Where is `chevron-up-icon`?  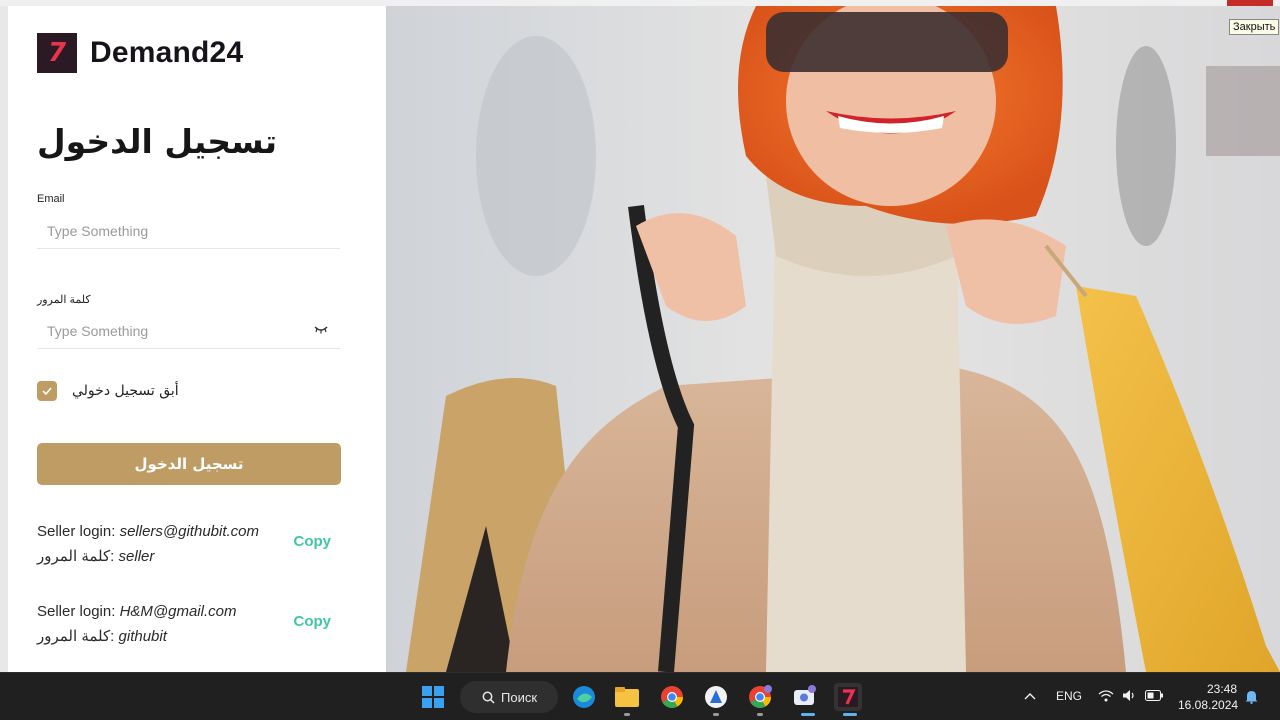
chevron-up-icon is located at coordinates (1030, 696).